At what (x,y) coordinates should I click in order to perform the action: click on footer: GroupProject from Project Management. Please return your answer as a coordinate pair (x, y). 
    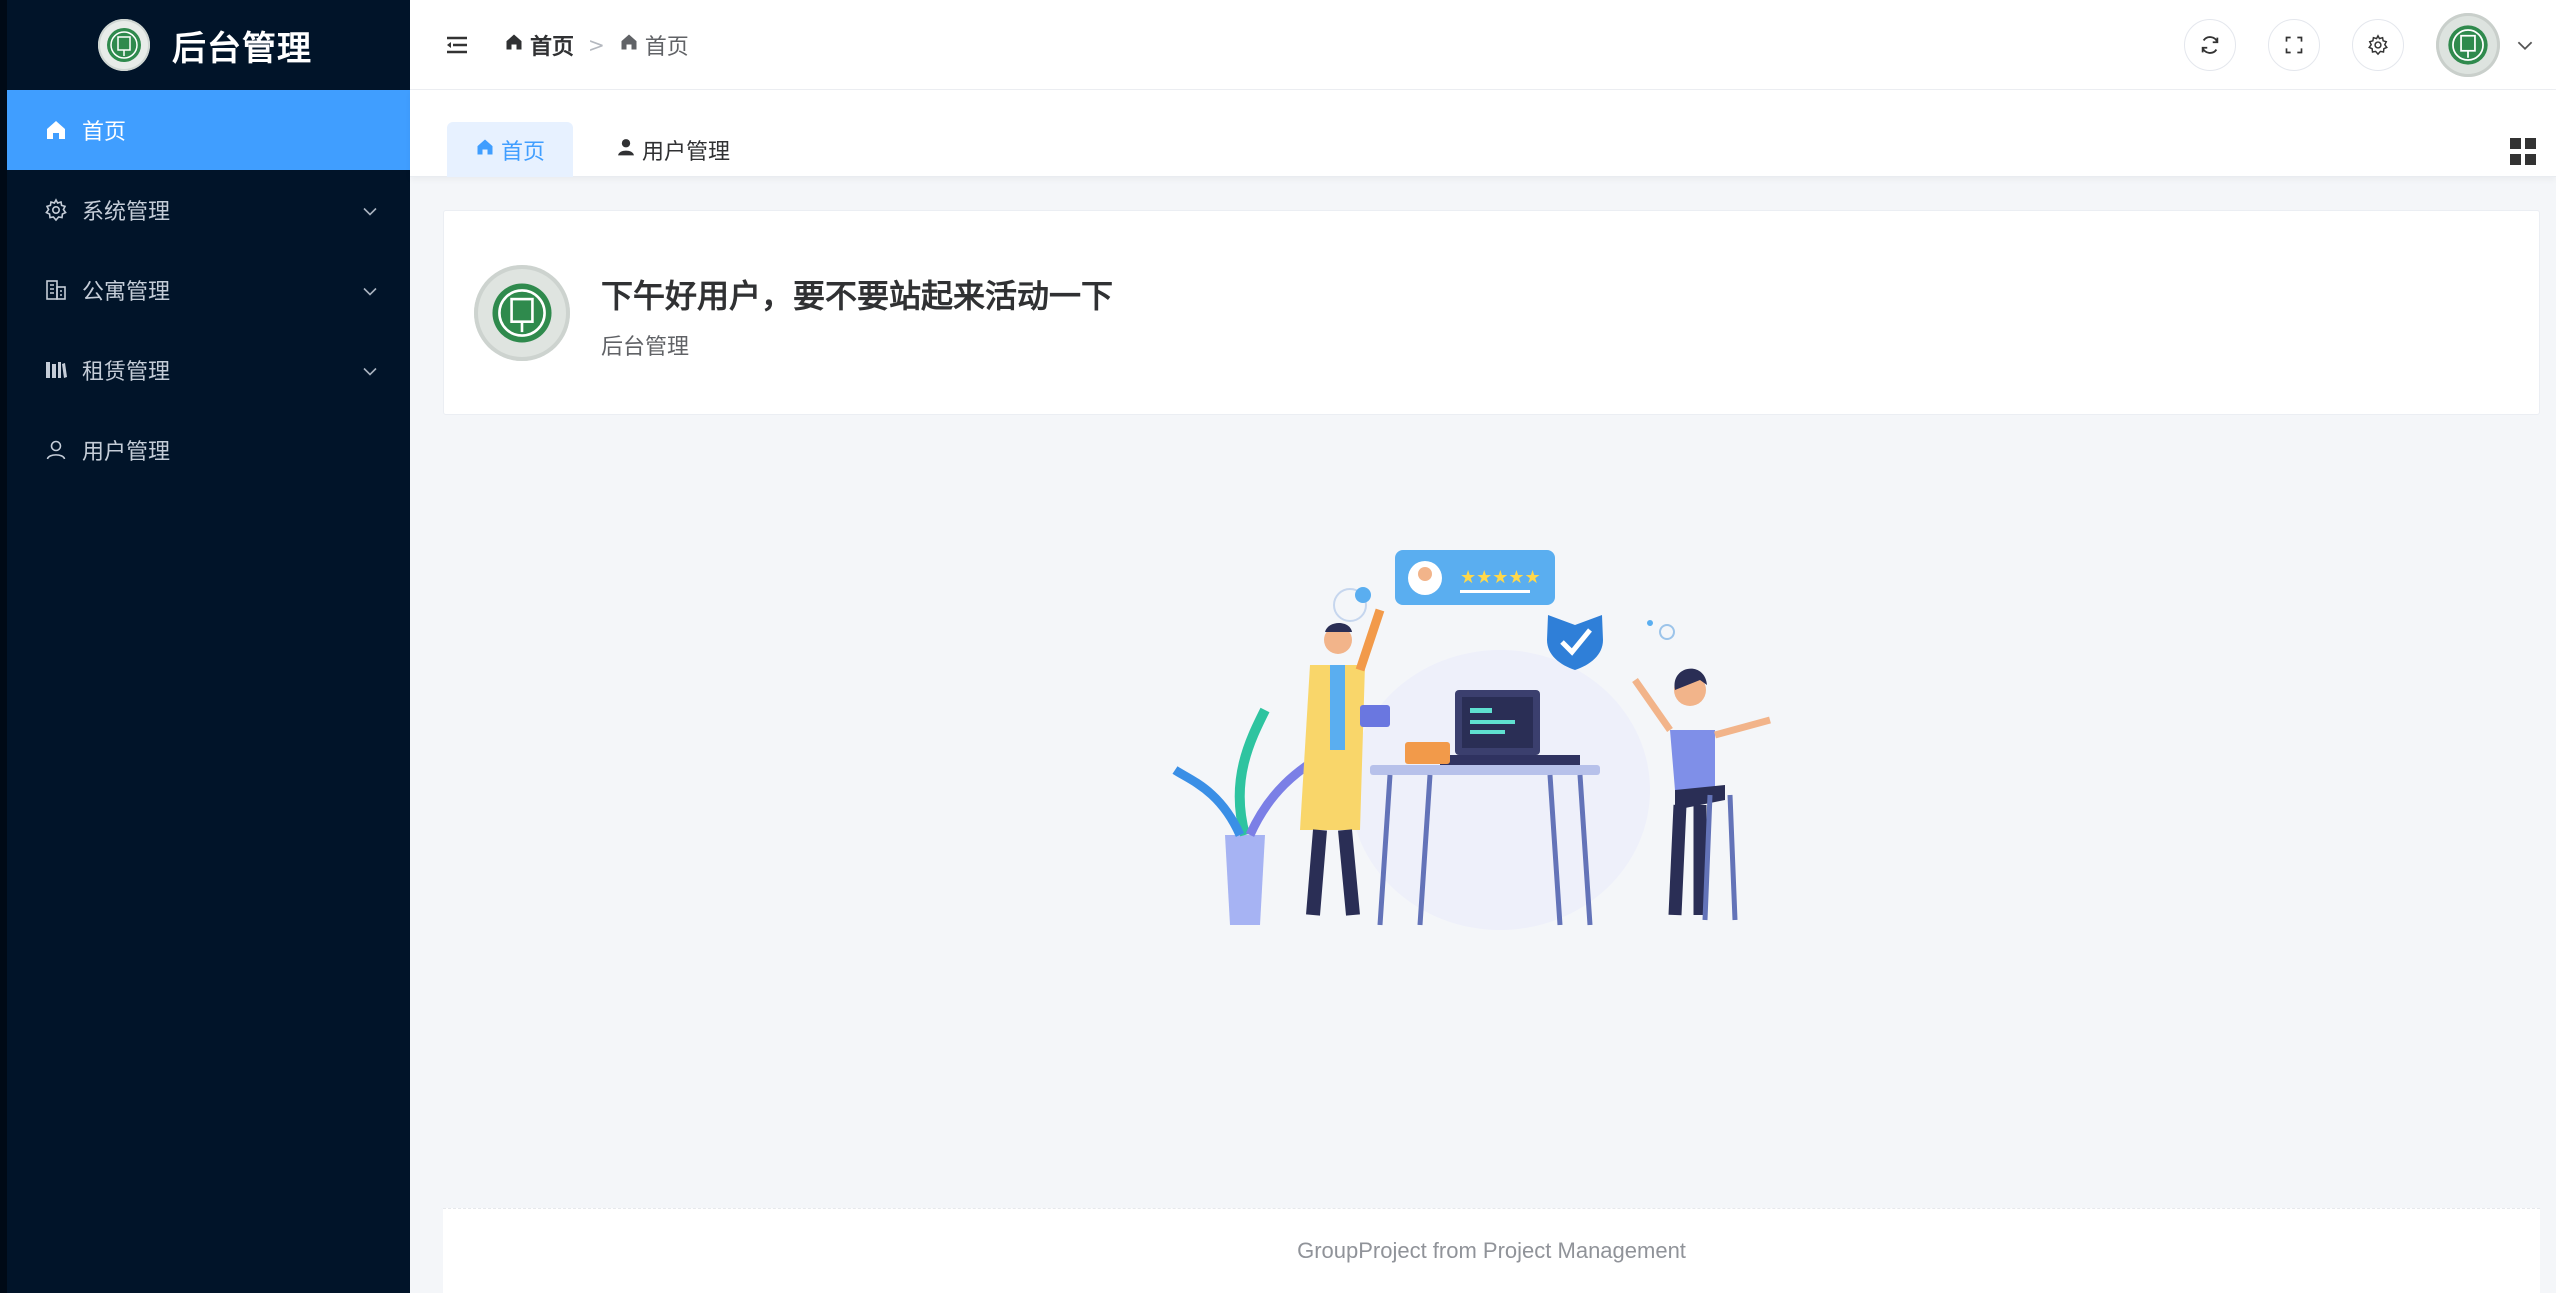
    Looking at the image, I should click on (1491, 1250).